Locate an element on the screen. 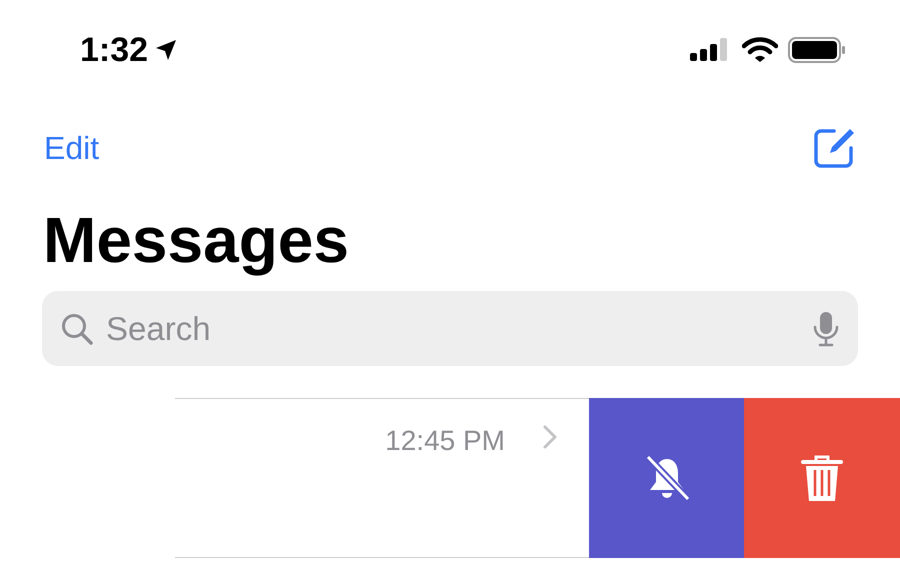 The image size is (900, 587). wifi-icon is located at coordinates (760, 50).